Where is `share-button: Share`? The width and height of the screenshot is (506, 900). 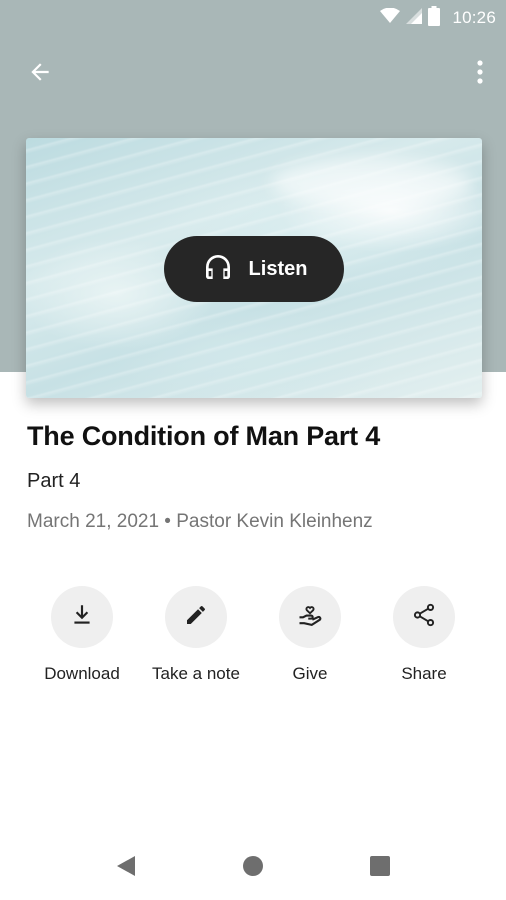
share-button: Share is located at coordinates (424, 635).